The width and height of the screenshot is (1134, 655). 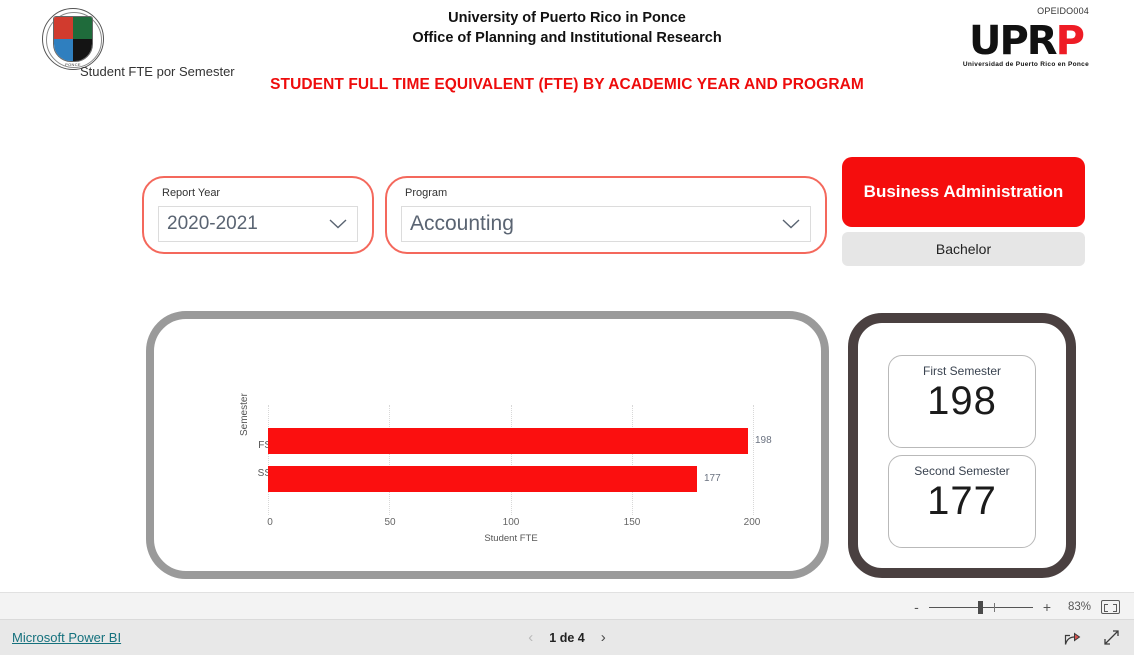 I want to click on slicer-report-year: Report Year 2020-2021, so click(x=258, y=215).